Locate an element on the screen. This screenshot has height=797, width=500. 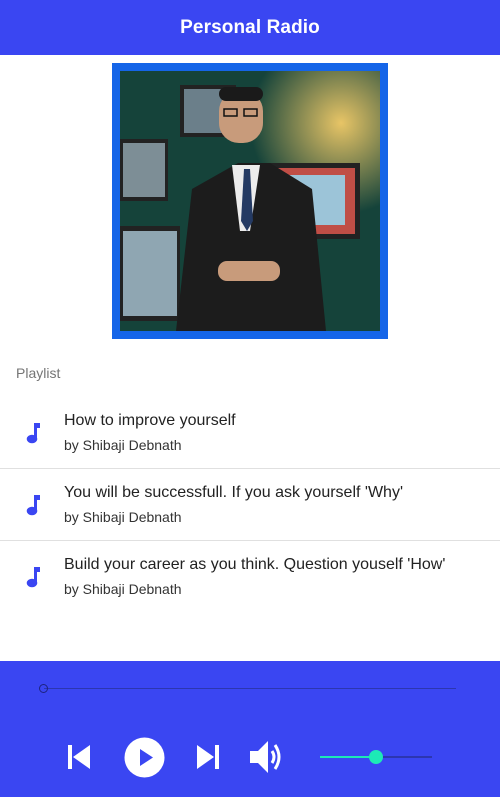
volume-slider-handle is located at coordinates (376, 757).